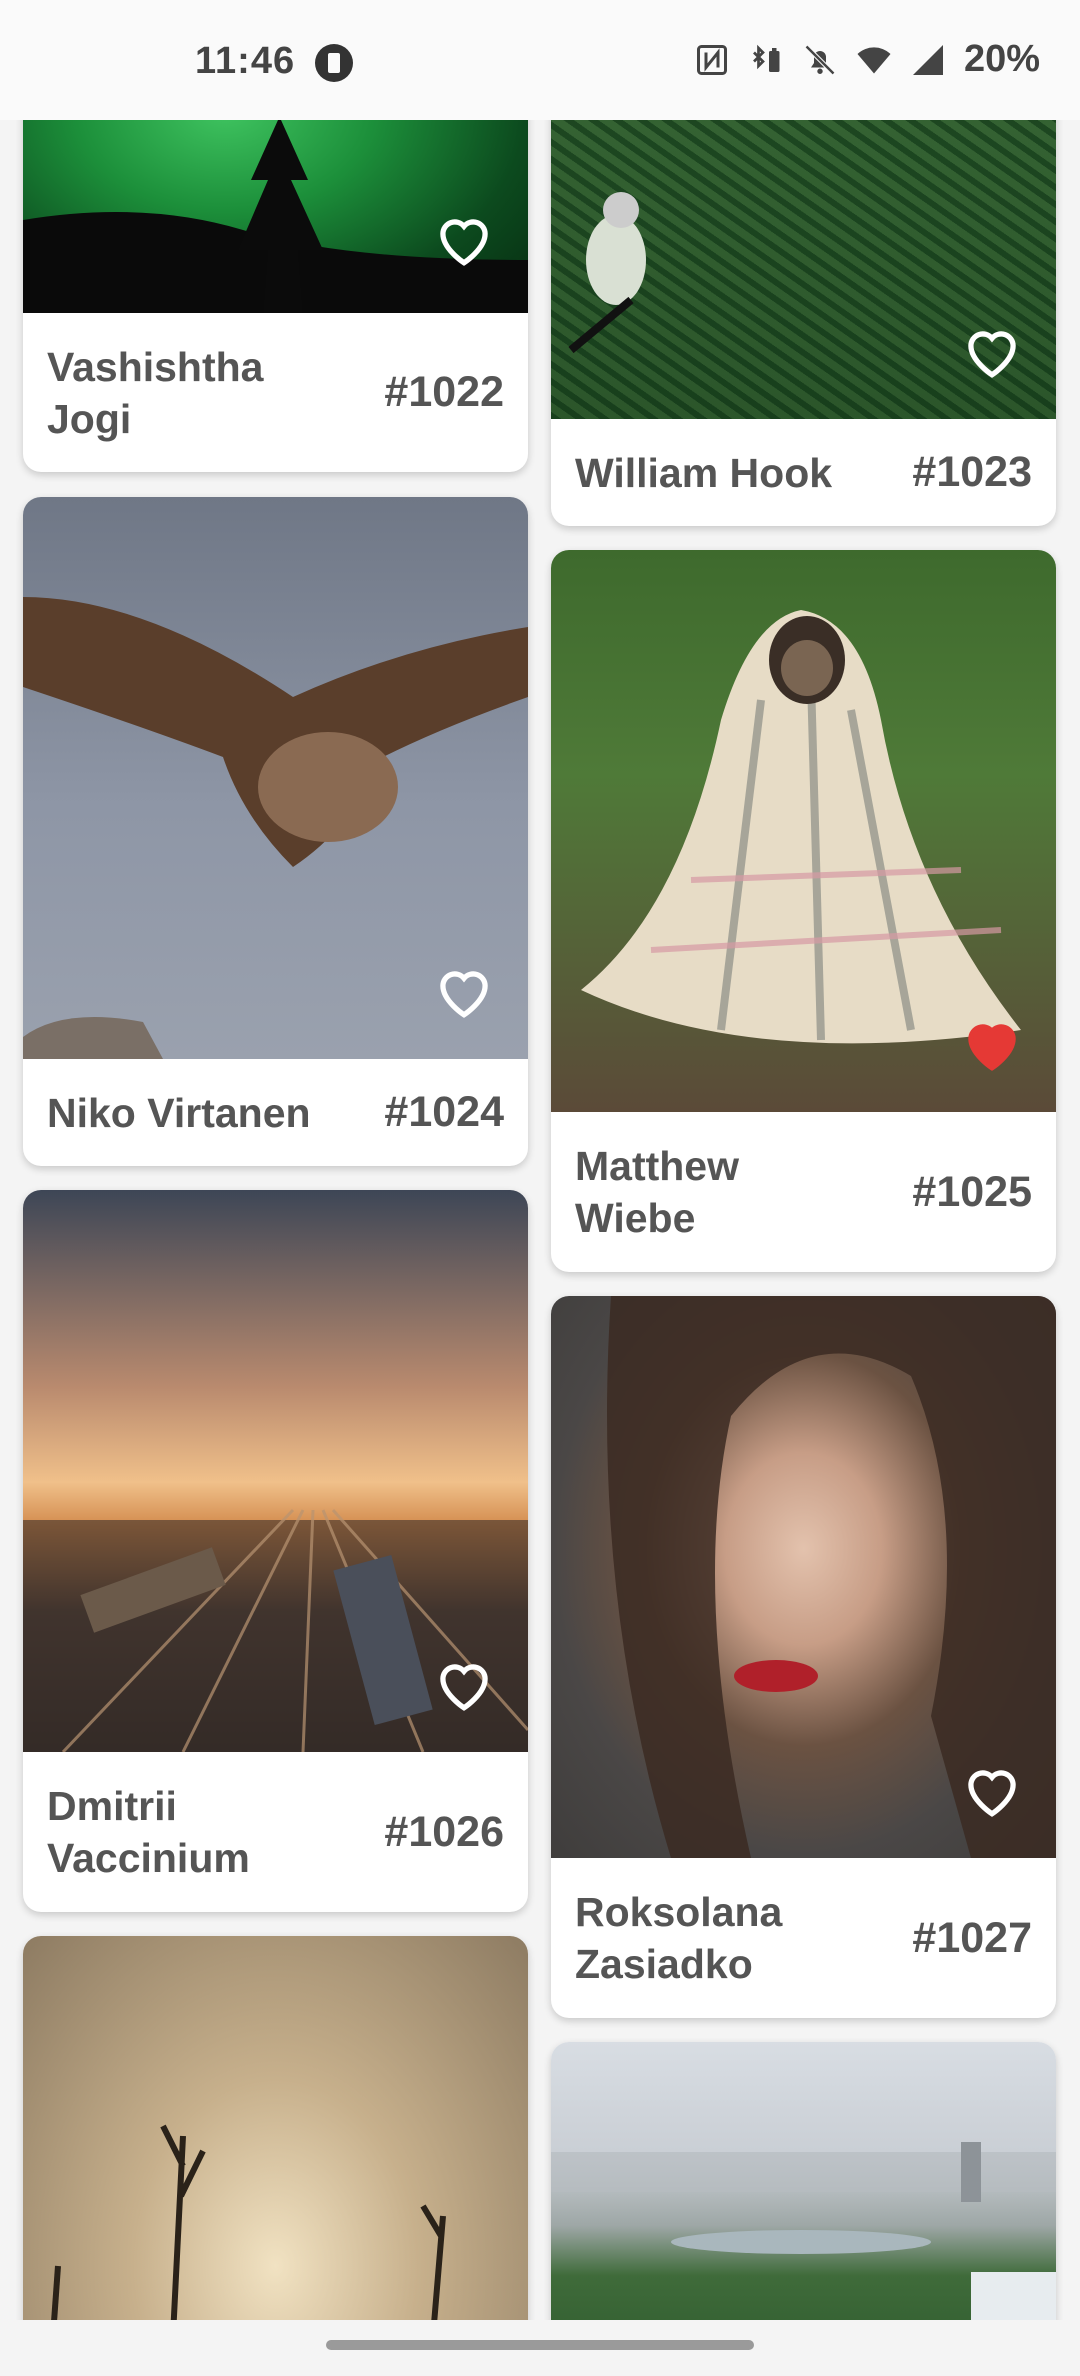 Image resolution: width=1080 pixels, height=2376 pixels. Describe the element at coordinates (444, 1831) in the screenshot. I see `photo-number: #1026` at that location.